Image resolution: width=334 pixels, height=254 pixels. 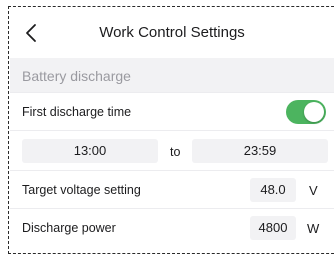 What do you see at coordinates (313, 228) in the screenshot?
I see `power-unit: W` at bounding box center [313, 228].